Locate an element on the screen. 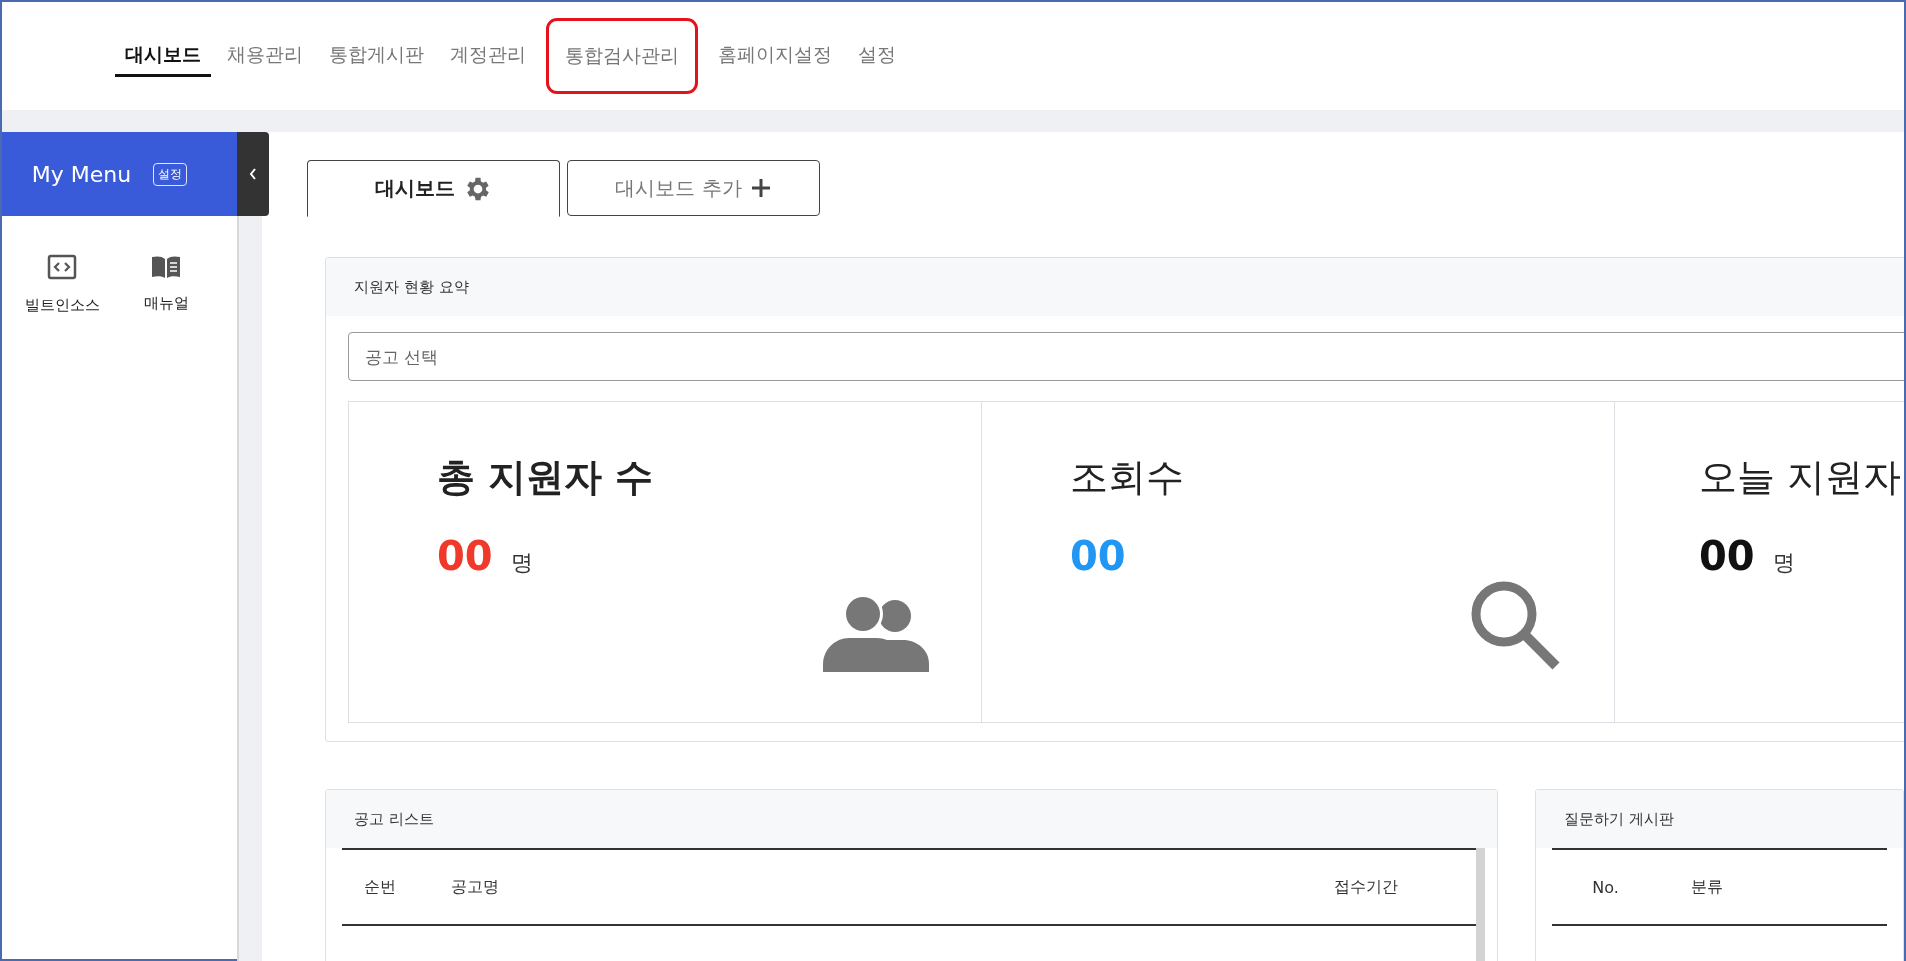 This screenshot has width=1906, height=961. dashboard-tab: 대시보드 추가 is located at coordinates (693, 188).